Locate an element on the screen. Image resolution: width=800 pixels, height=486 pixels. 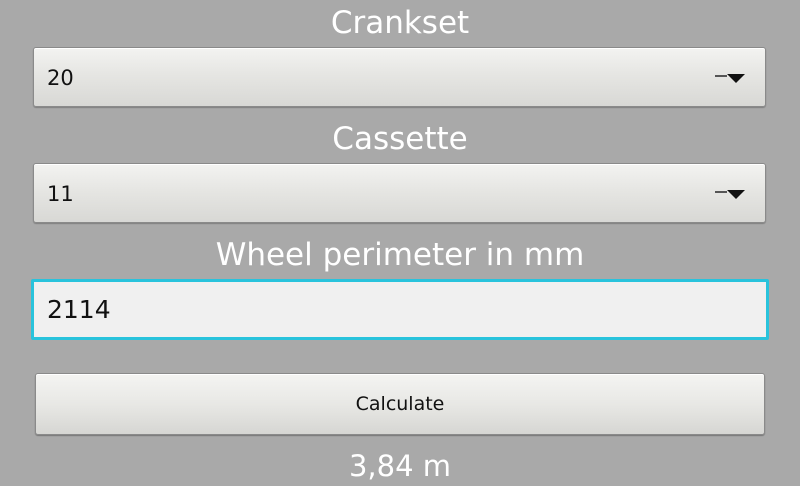
cassette-label: Cassette is located at coordinates (400, 139).